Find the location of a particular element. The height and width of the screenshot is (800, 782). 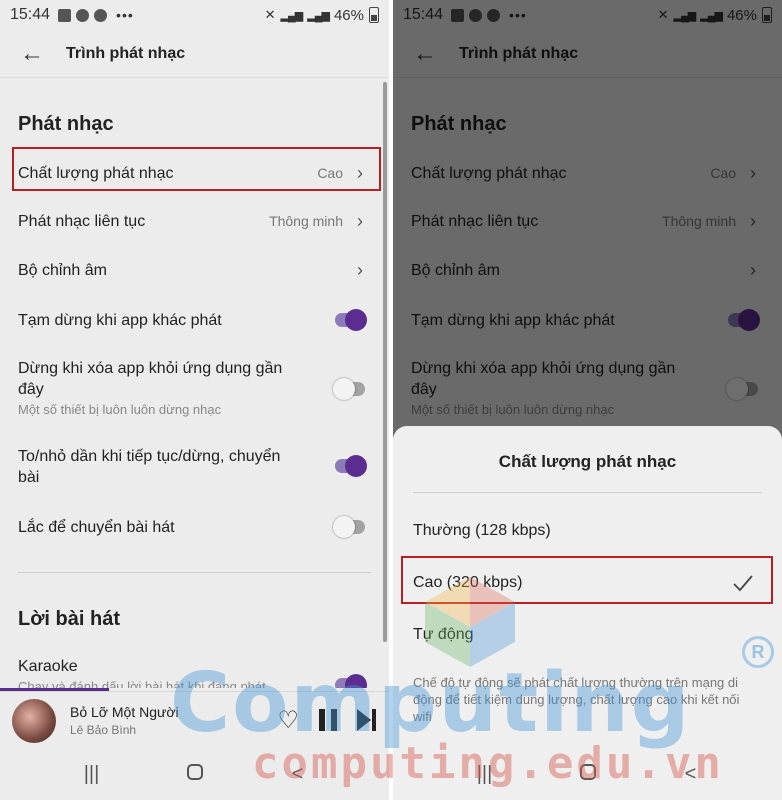

watermark-brand: Computing is located at coordinates (431, 703).